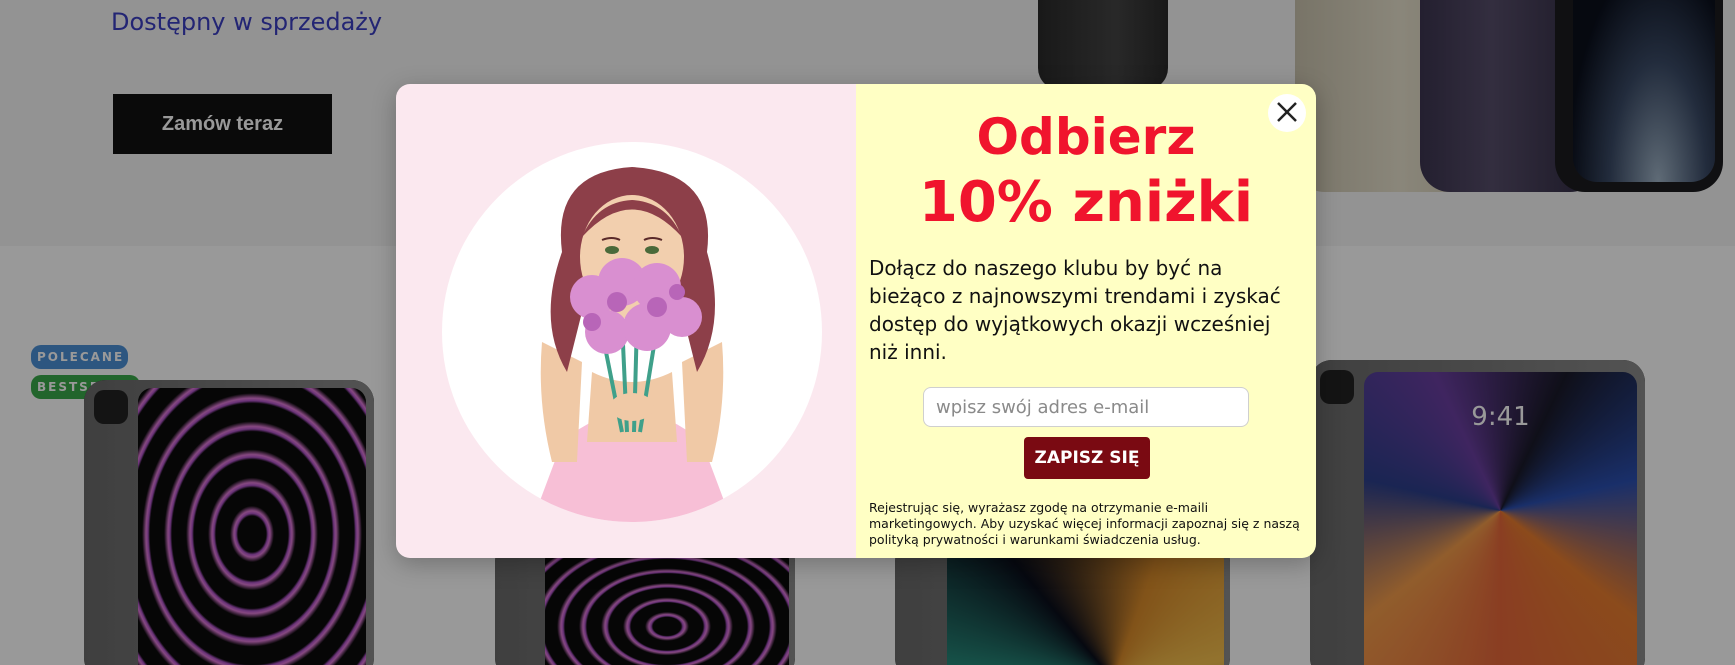  I want to click on close-icon, so click(1287, 113).